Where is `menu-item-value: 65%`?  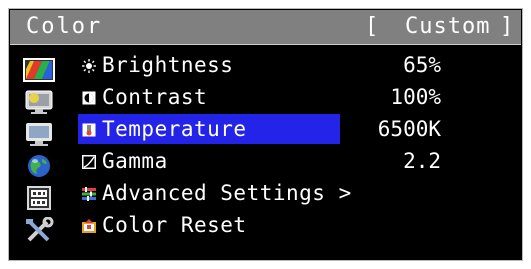
menu-item-value: 65% is located at coordinates (422, 65).